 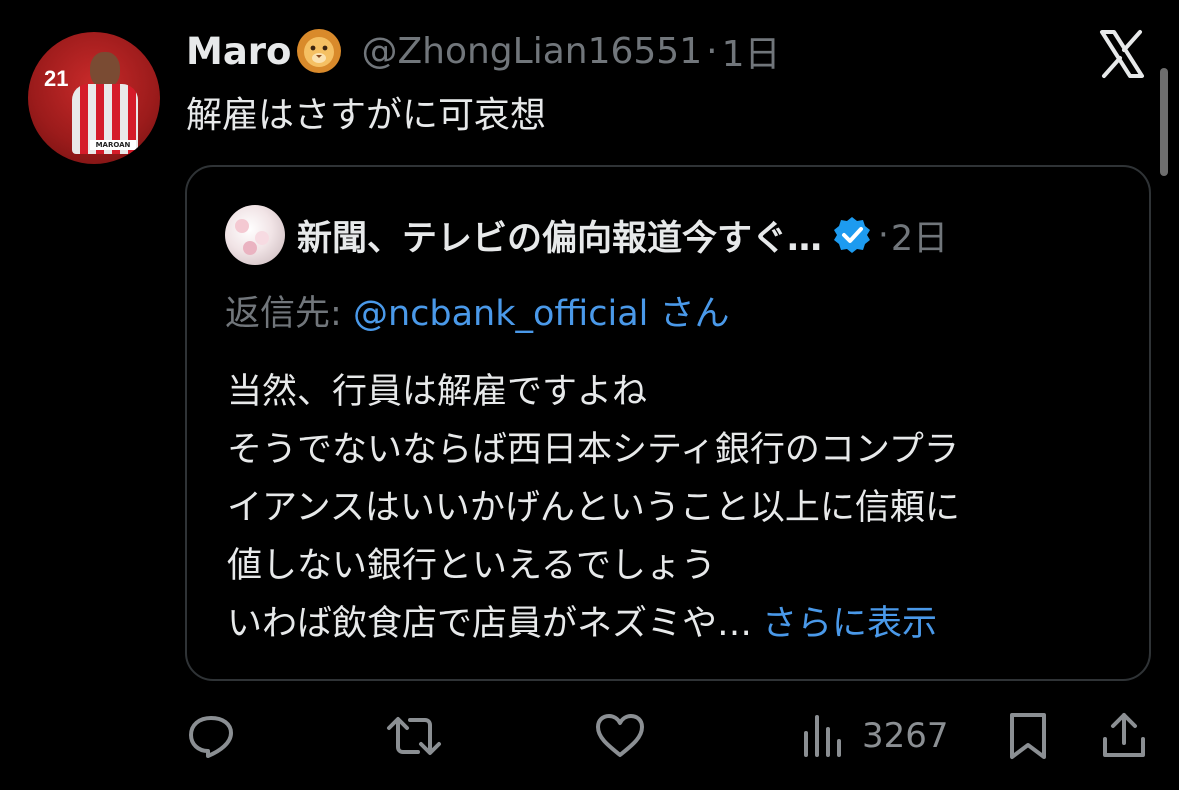 What do you see at coordinates (905, 736) in the screenshot?
I see `view-count: 3267` at bounding box center [905, 736].